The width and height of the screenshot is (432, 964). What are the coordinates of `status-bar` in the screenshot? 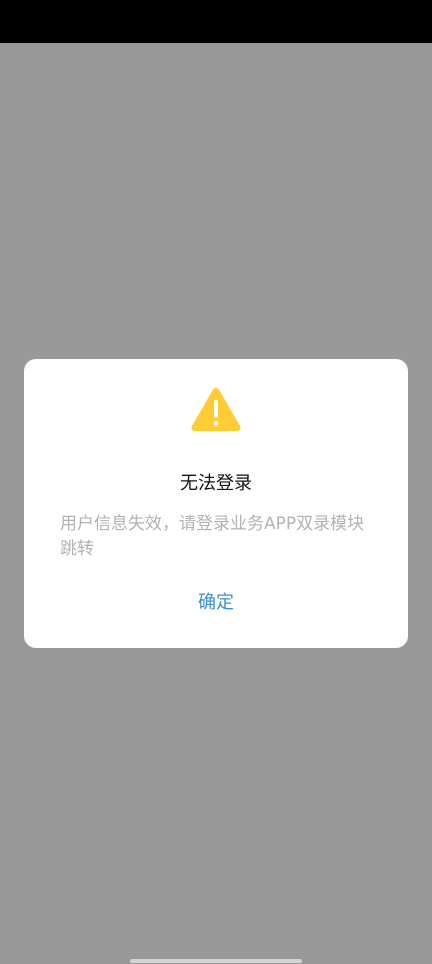 It's located at (216, 21).